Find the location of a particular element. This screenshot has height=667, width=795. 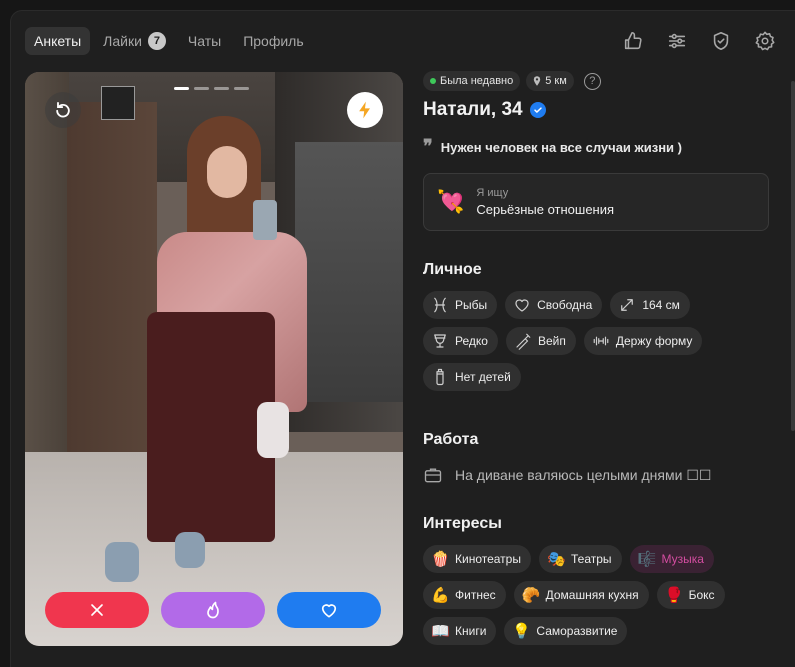

boost-button is located at coordinates (365, 110).